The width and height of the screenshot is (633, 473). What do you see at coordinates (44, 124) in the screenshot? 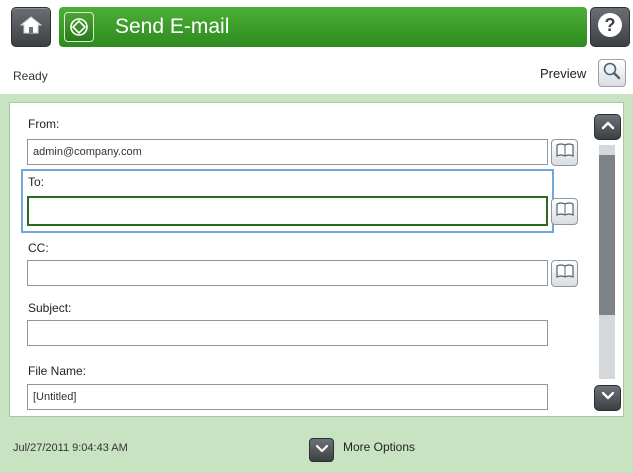
I see `from-label: From:` at bounding box center [44, 124].